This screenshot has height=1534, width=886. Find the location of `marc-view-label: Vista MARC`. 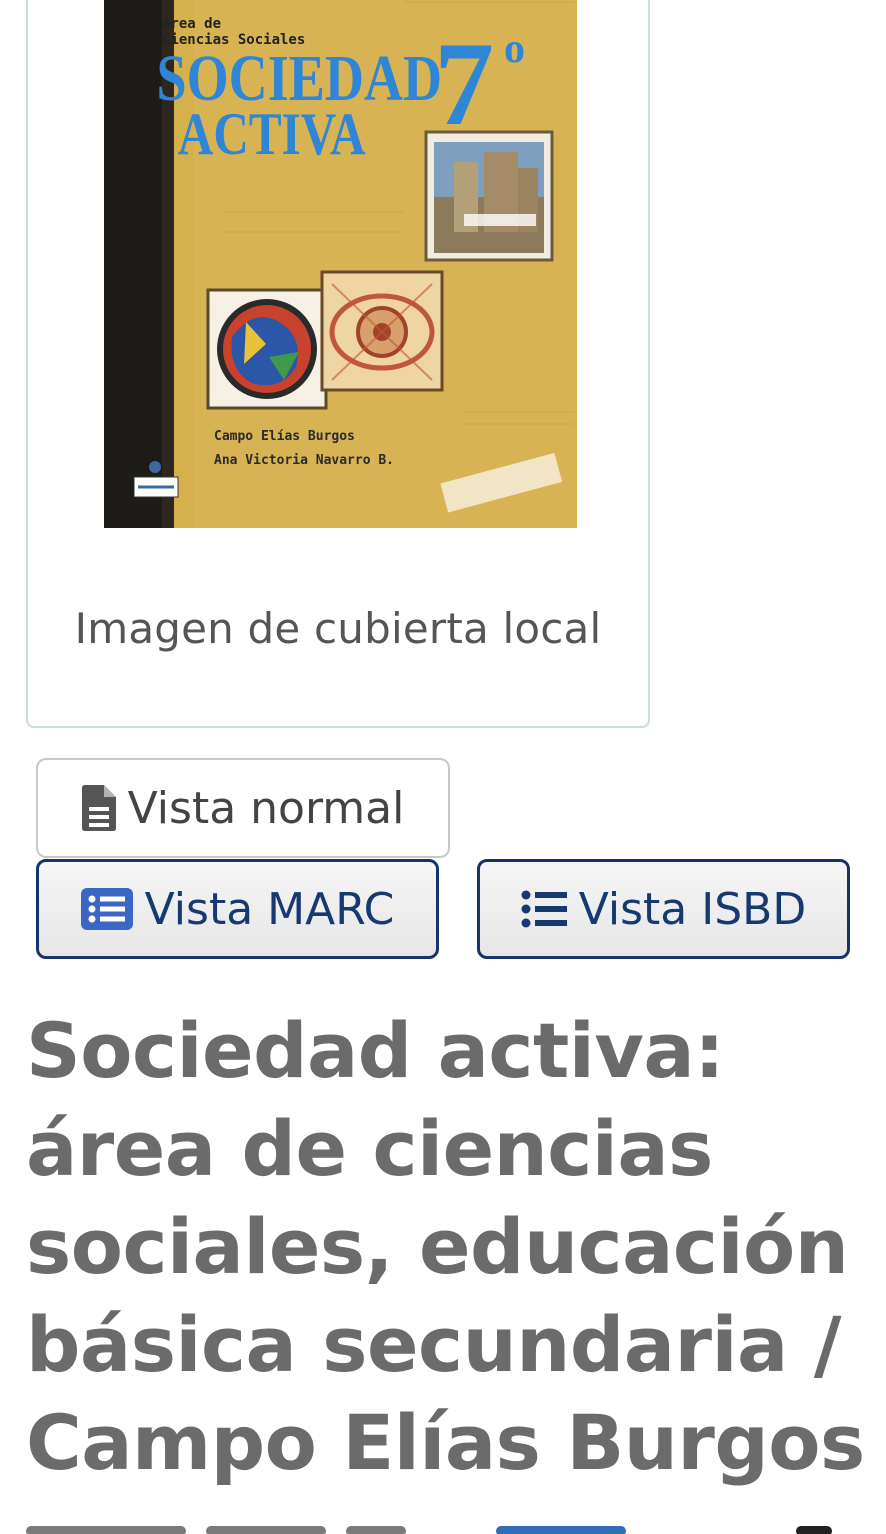

marc-view-label: Vista MARC is located at coordinates (269, 909).